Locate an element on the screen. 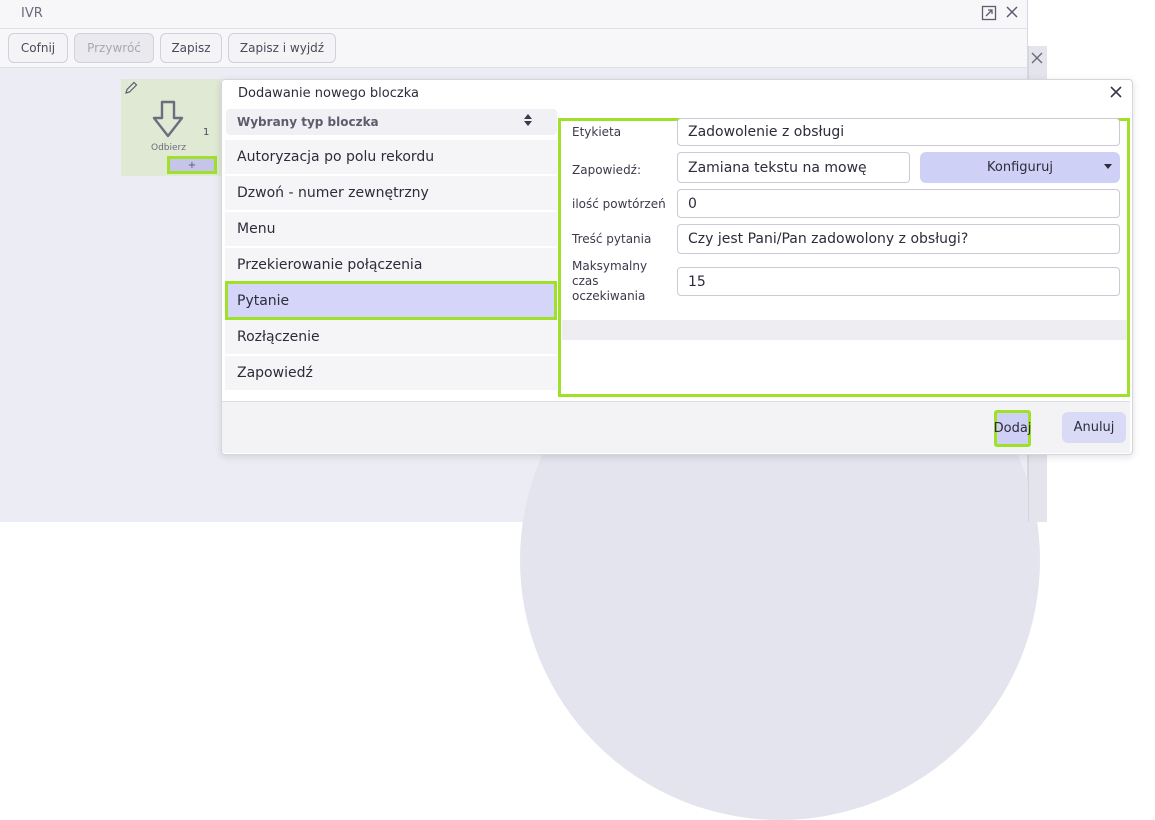 The width and height of the screenshot is (1155, 820). max-wait-label-2: czas is located at coordinates (585, 281).